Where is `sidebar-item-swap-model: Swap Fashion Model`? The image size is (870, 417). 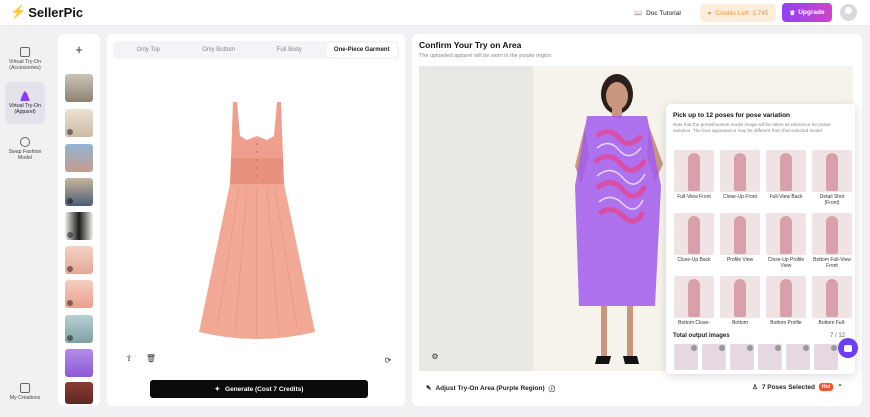
sidebar-item-swap-model: Swap Fashion Model is located at coordinates (25, 149).